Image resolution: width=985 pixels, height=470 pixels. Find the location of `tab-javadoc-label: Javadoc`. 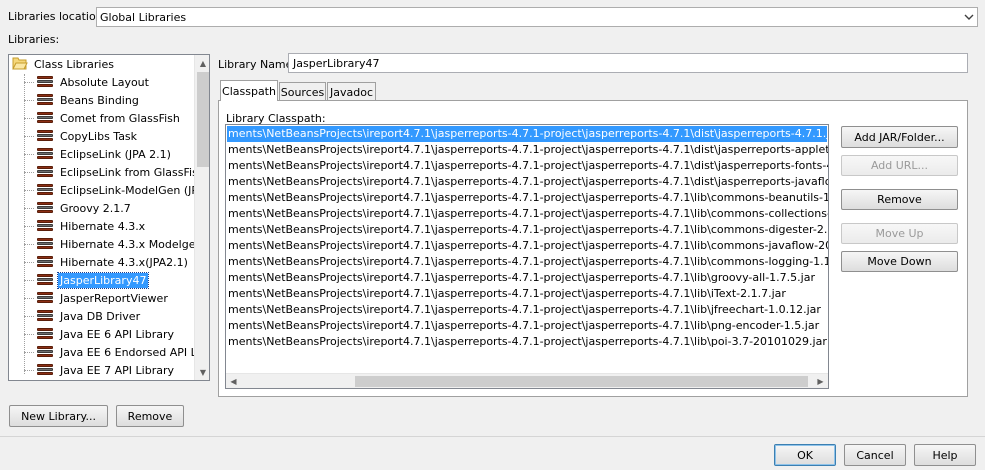

tab-javadoc-label: Javadoc is located at coordinates (351, 92).